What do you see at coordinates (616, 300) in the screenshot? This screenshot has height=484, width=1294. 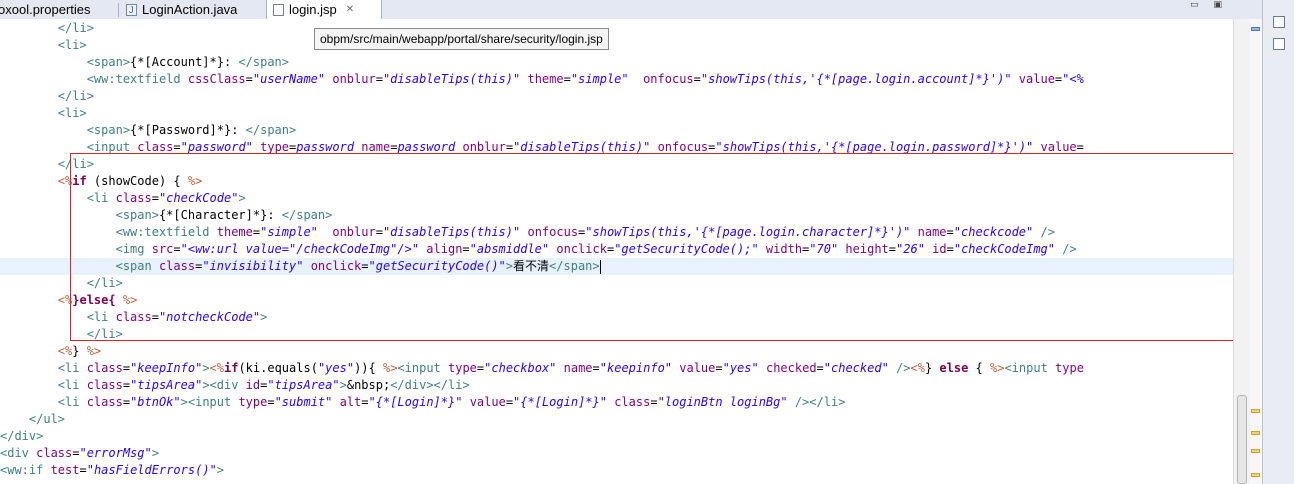 I see `code-line: <%}else{ %>` at bounding box center [616, 300].